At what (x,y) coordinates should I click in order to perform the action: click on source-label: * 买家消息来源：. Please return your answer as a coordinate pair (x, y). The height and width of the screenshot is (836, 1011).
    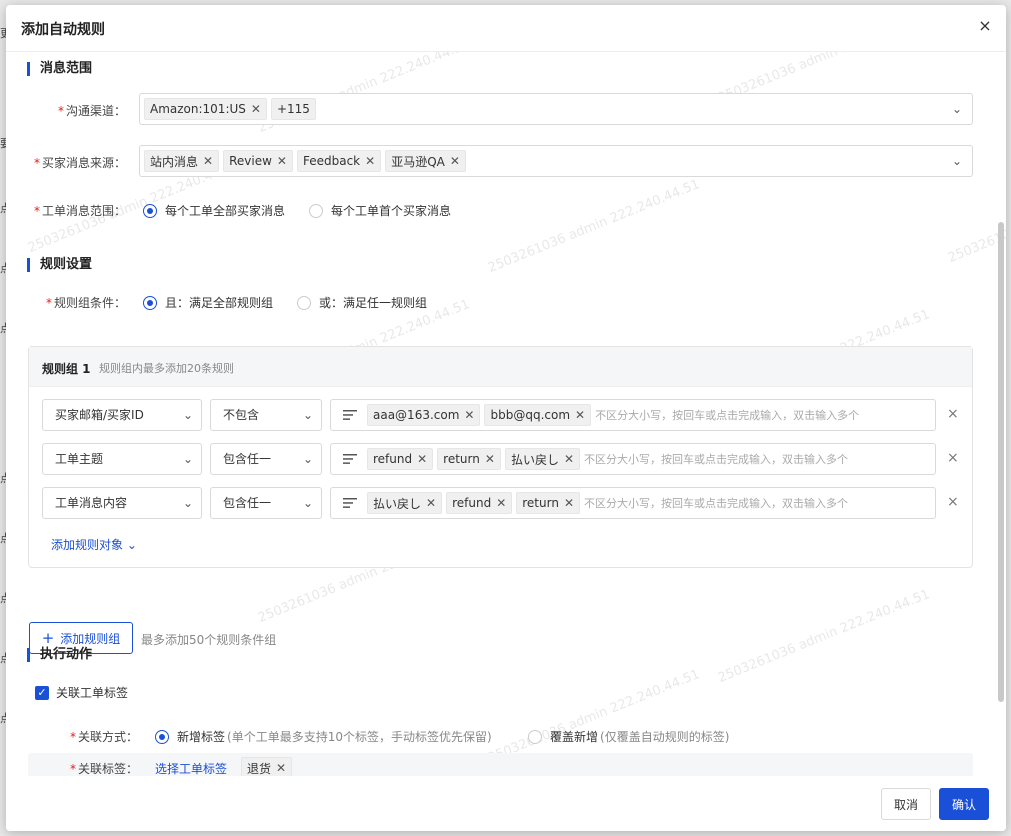
    Looking at the image, I should click on (79, 163).